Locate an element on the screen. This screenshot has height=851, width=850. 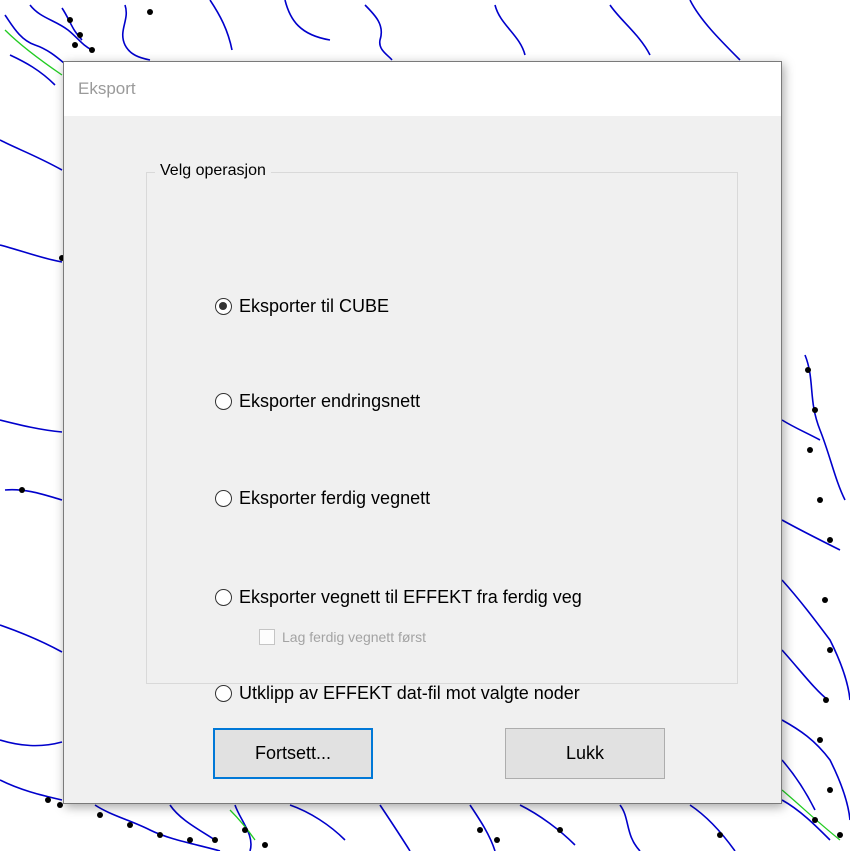
radio-export-cube: Eksporter til CUBE is located at coordinates (302, 306).